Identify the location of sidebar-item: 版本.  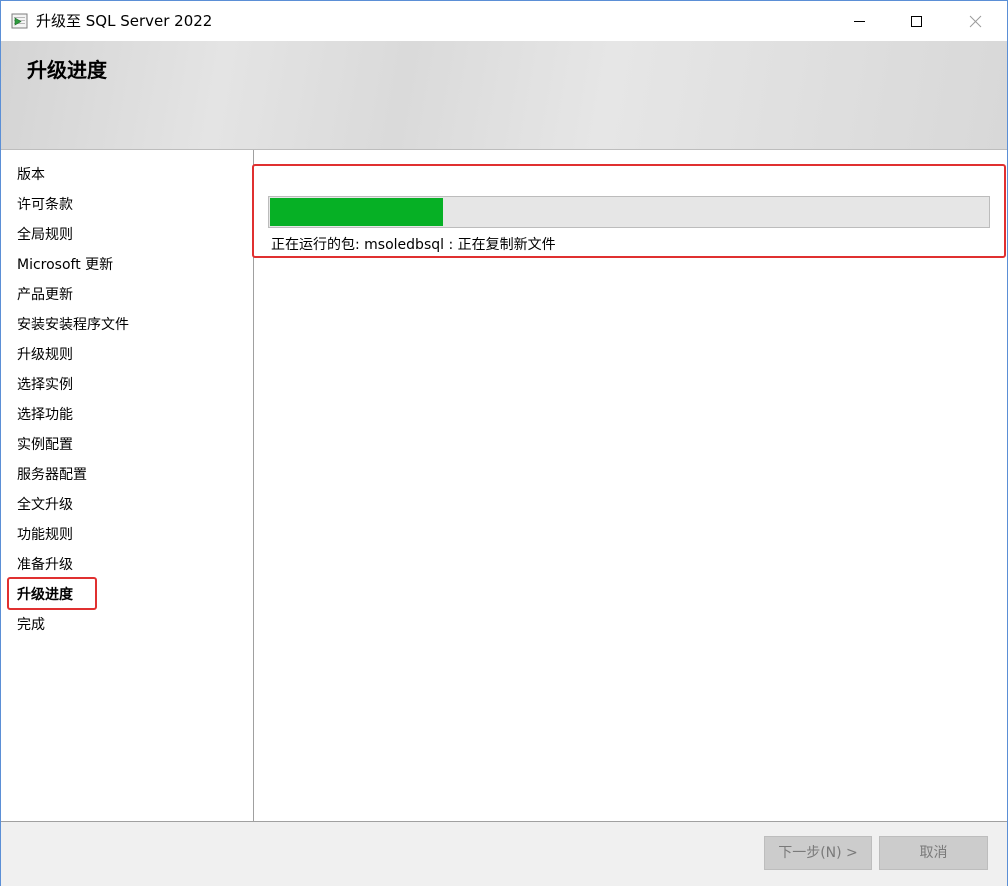
(73, 179).